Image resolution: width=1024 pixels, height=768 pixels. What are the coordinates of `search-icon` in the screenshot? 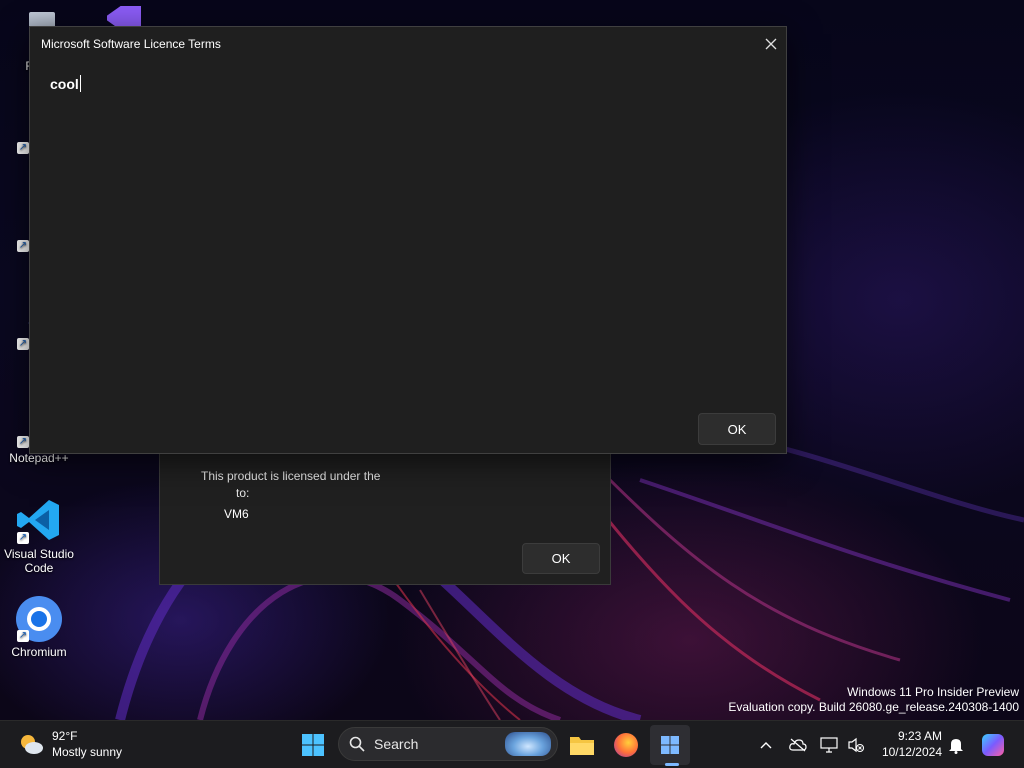 It's located at (357, 744).